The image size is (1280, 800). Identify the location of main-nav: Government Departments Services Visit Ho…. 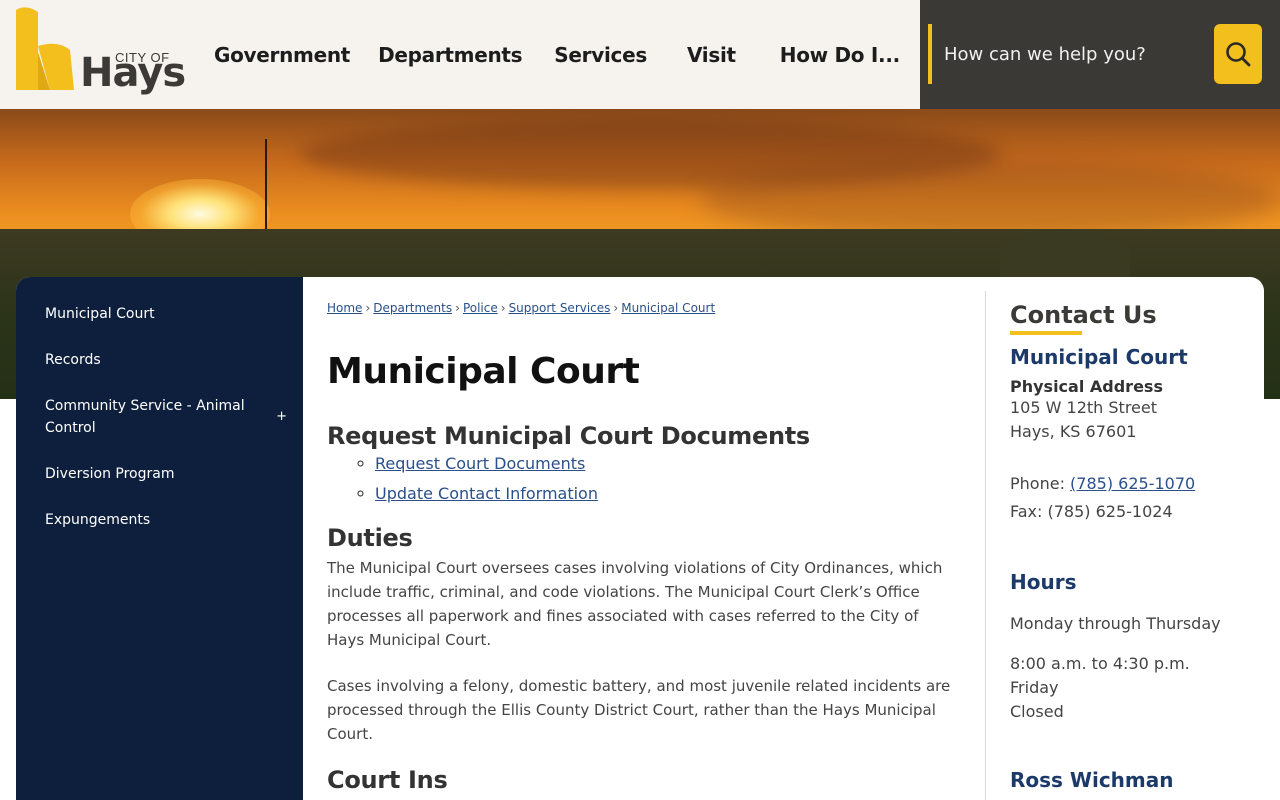
(557, 54).